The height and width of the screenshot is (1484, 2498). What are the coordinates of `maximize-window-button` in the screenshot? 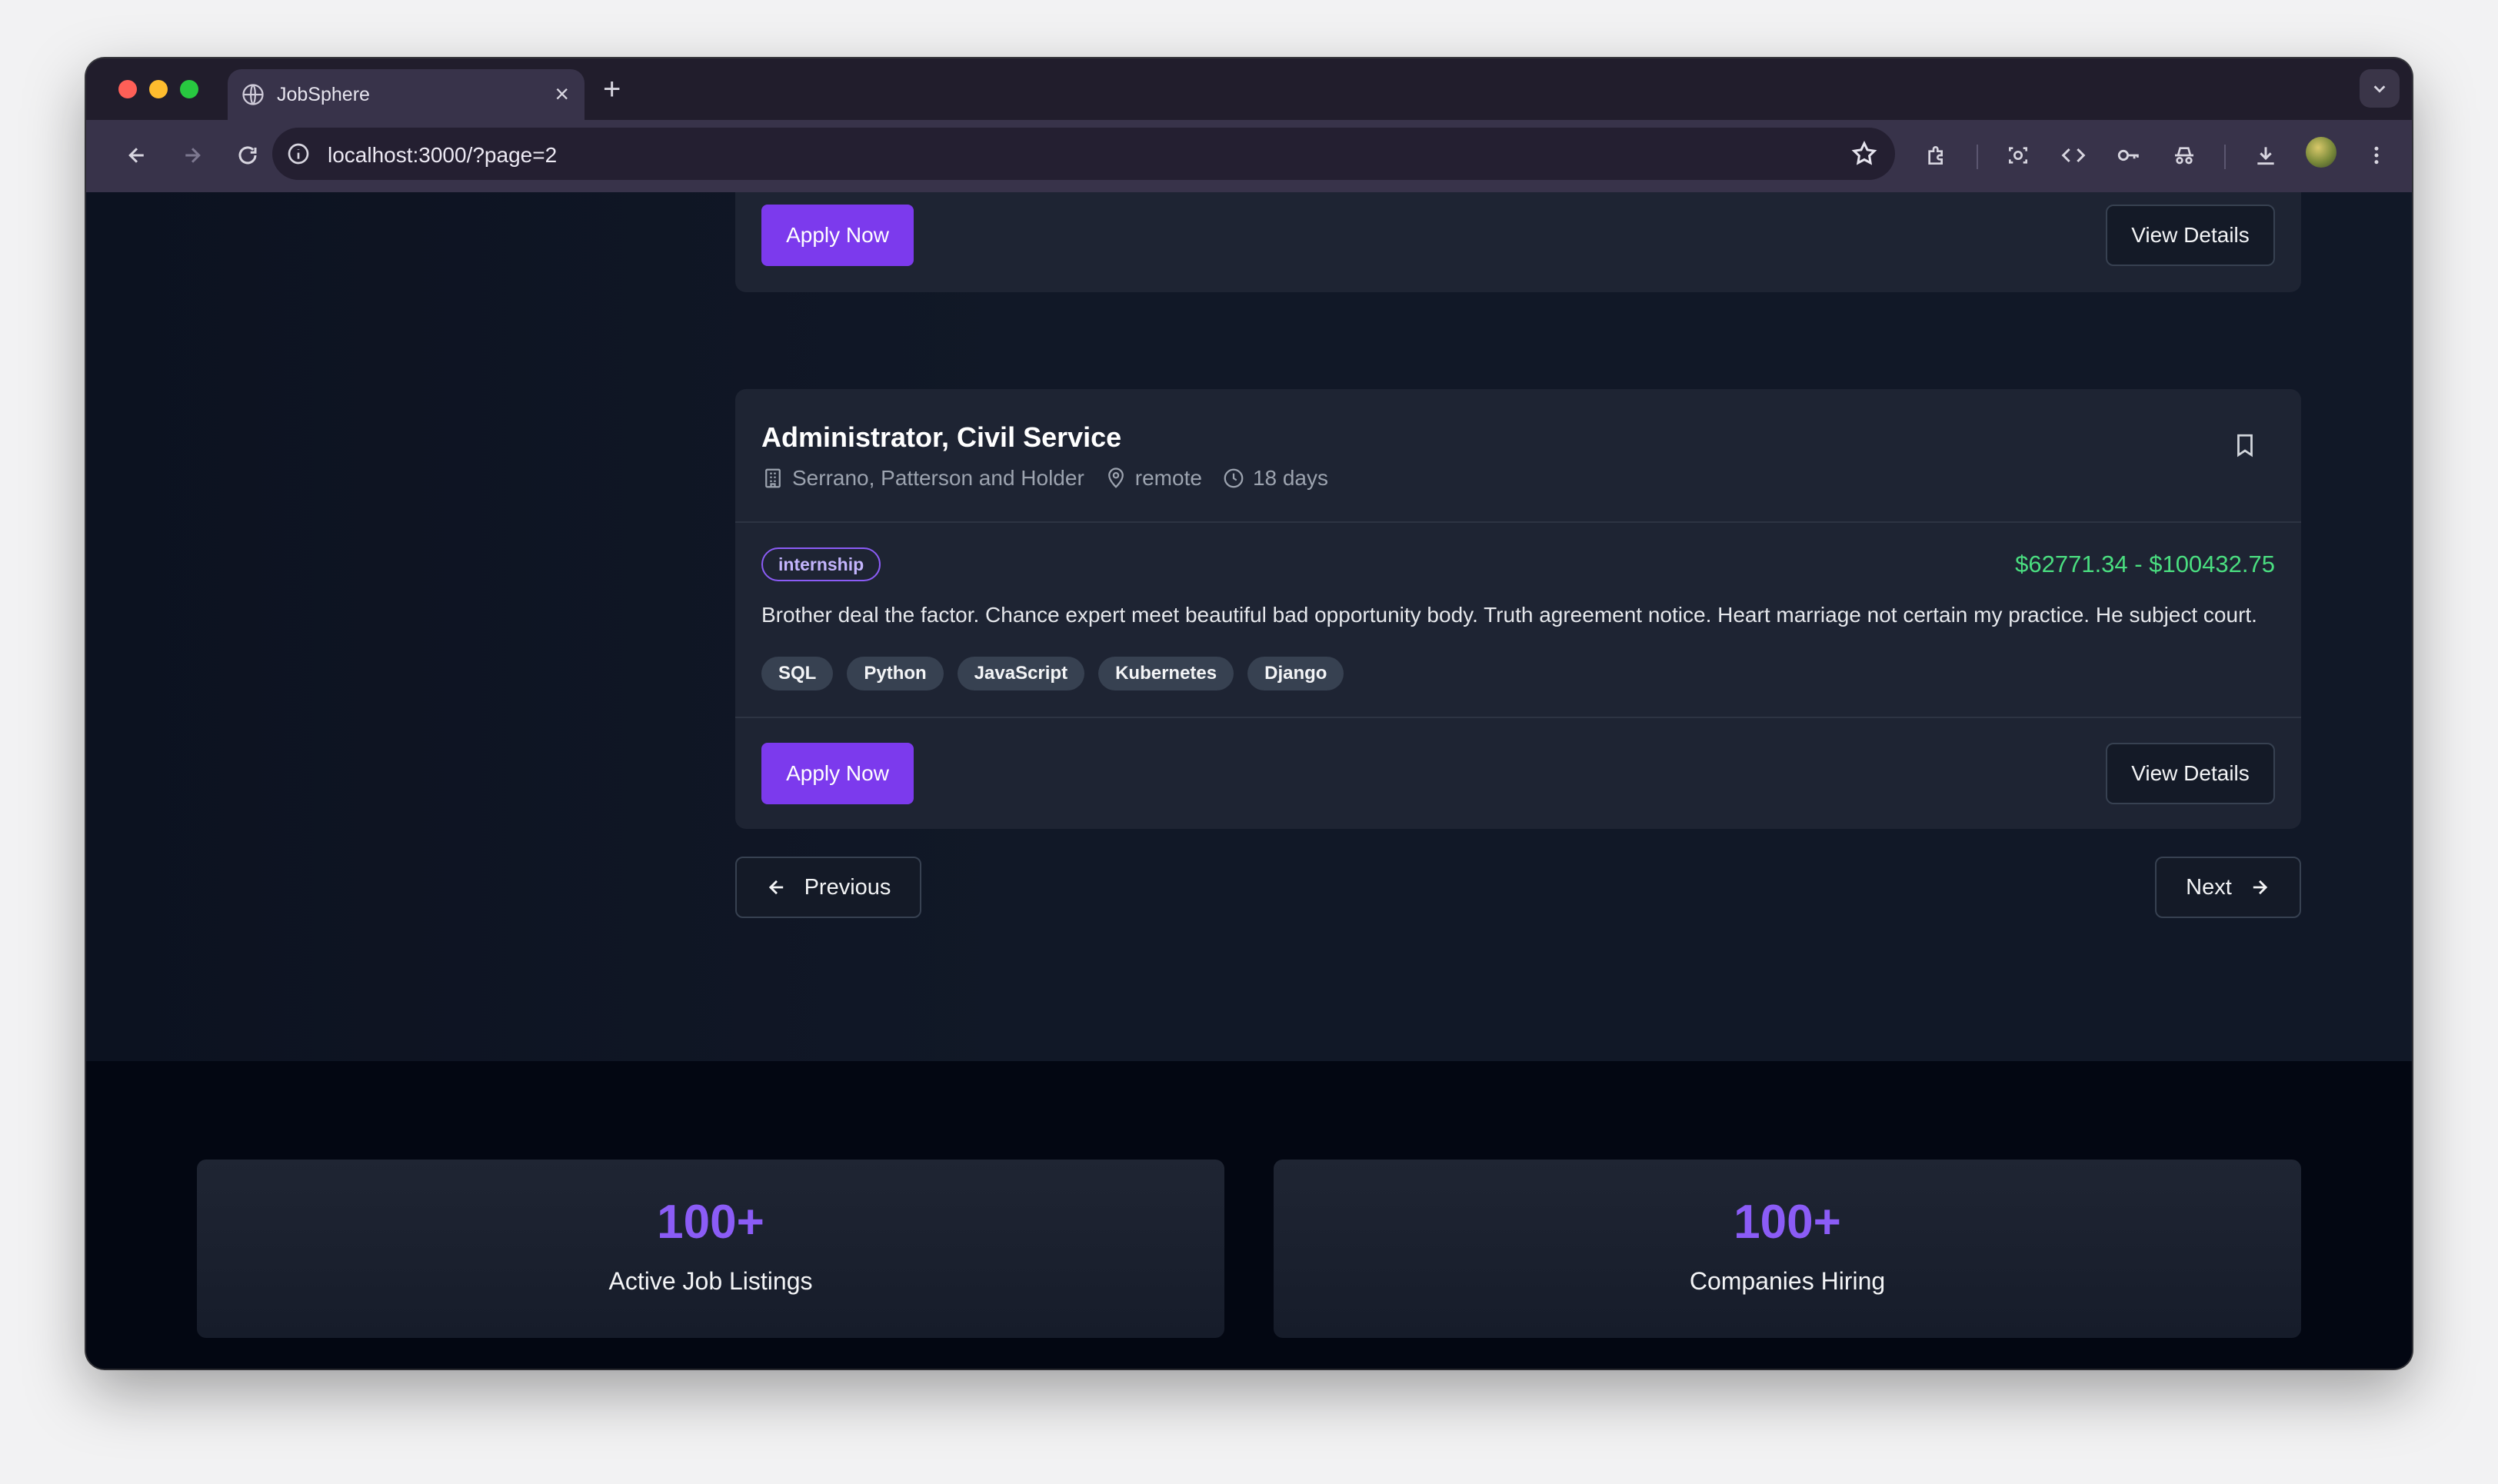 It's located at (189, 89).